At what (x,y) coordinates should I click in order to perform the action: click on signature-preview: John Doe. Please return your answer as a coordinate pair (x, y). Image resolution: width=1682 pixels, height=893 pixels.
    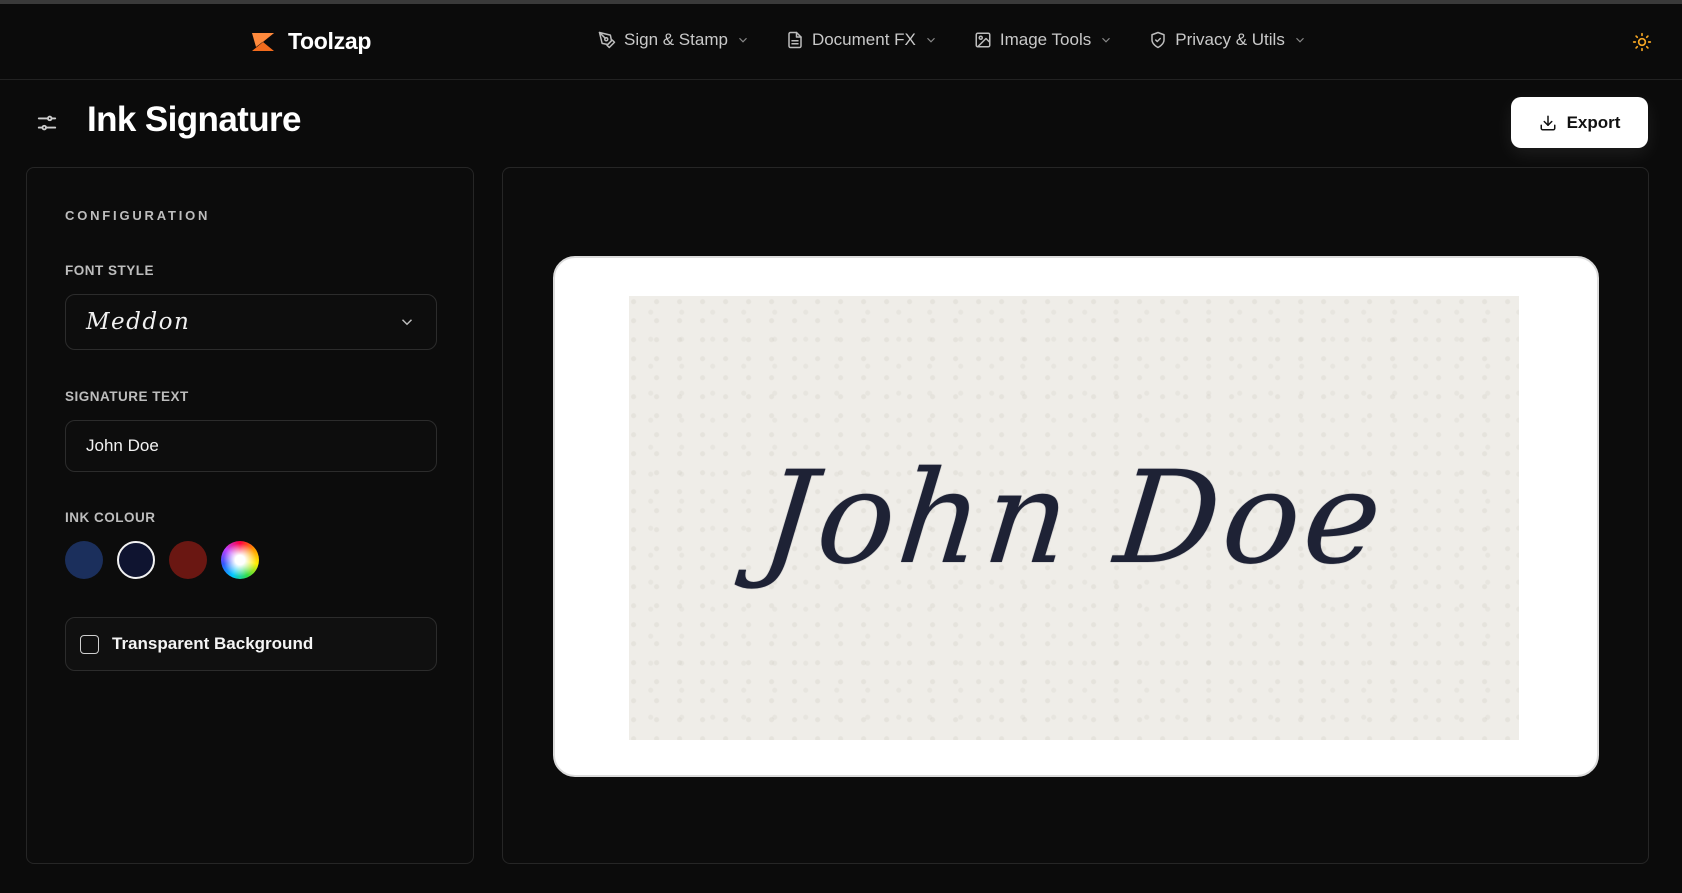
    Looking at the image, I should click on (1074, 518).